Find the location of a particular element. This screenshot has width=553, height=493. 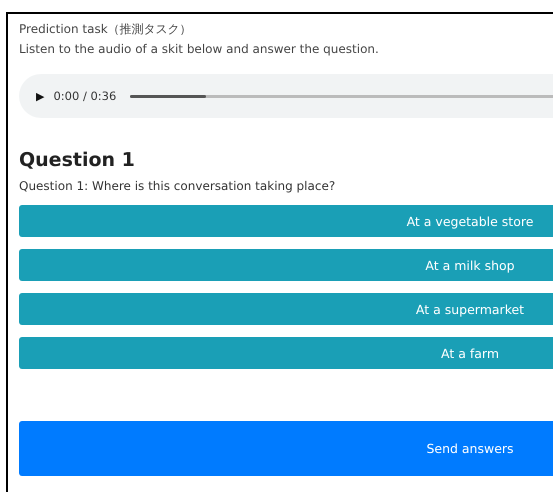

answer-button: At a milk shop is located at coordinates (286, 265).